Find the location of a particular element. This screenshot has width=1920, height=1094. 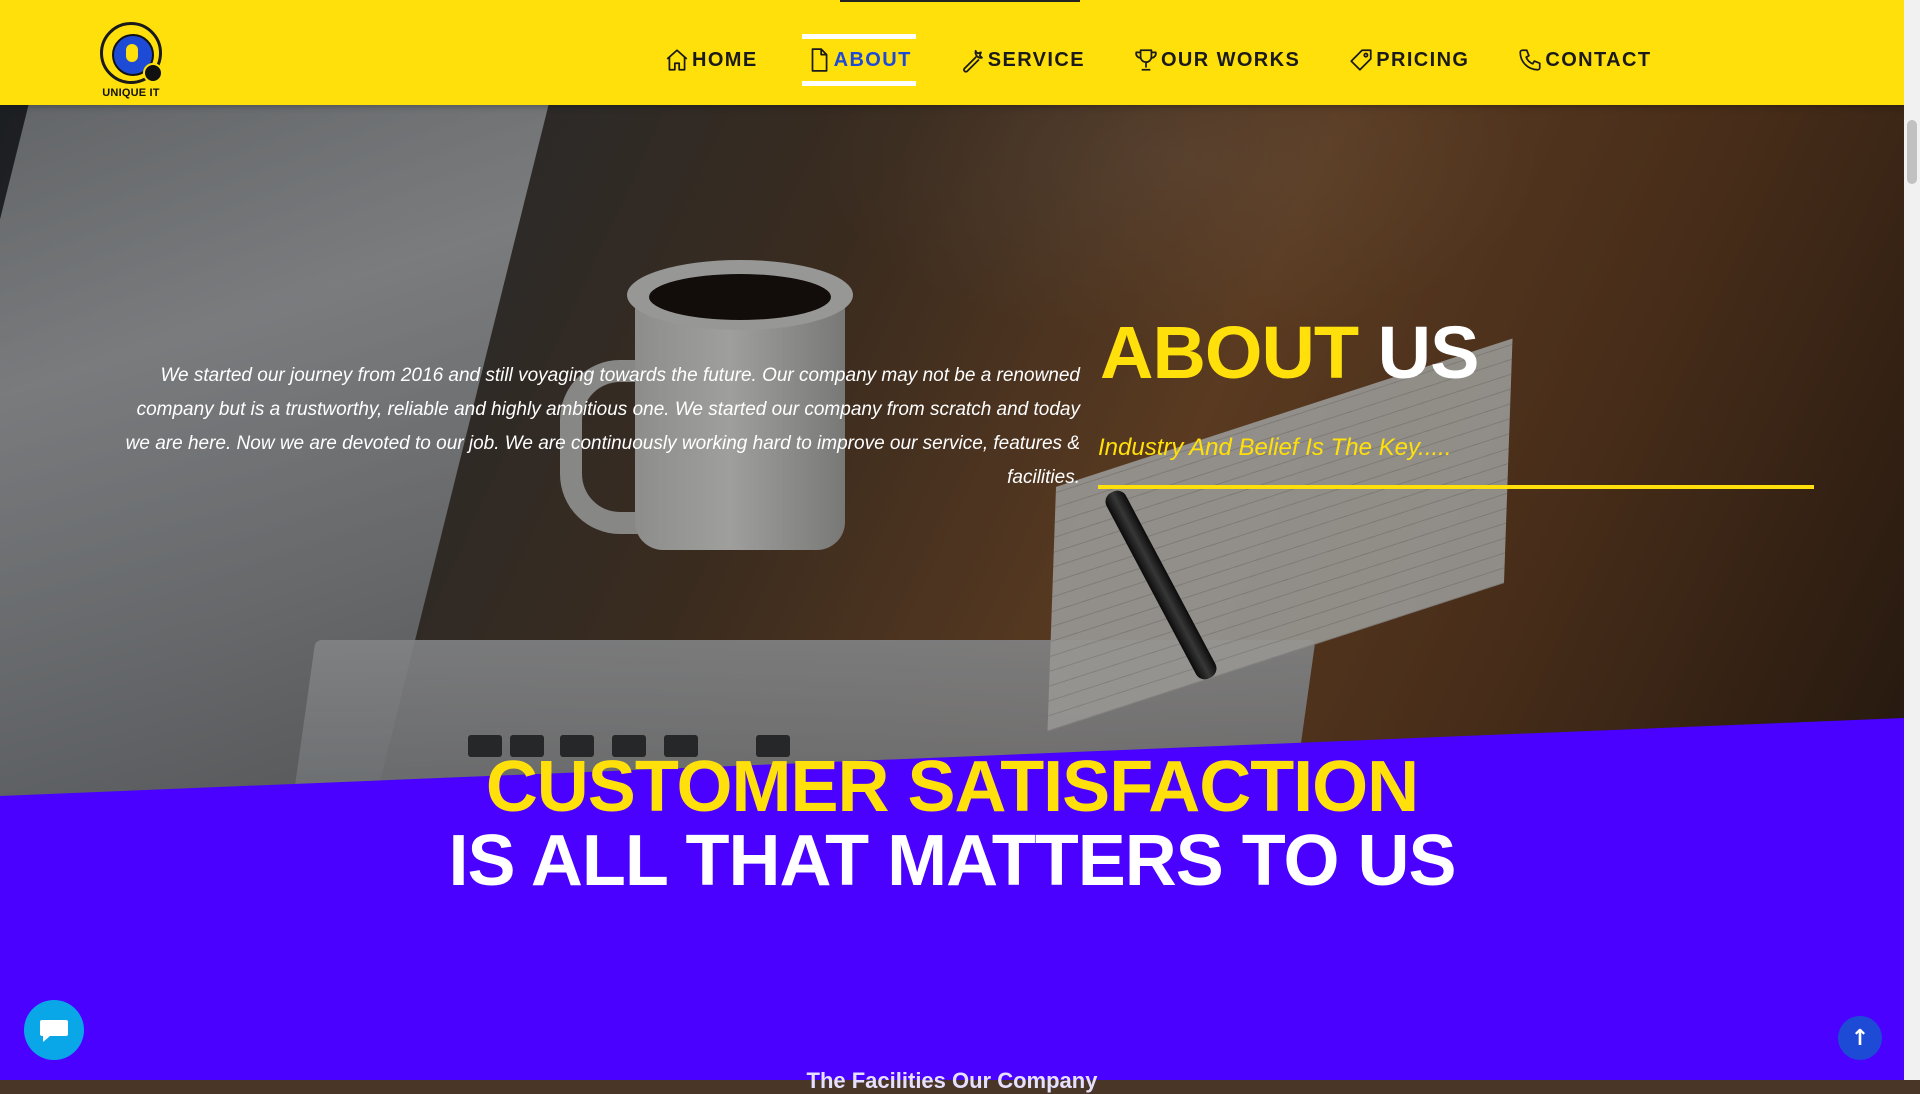

about-title-part1: ABOUT is located at coordinates (1229, 352).